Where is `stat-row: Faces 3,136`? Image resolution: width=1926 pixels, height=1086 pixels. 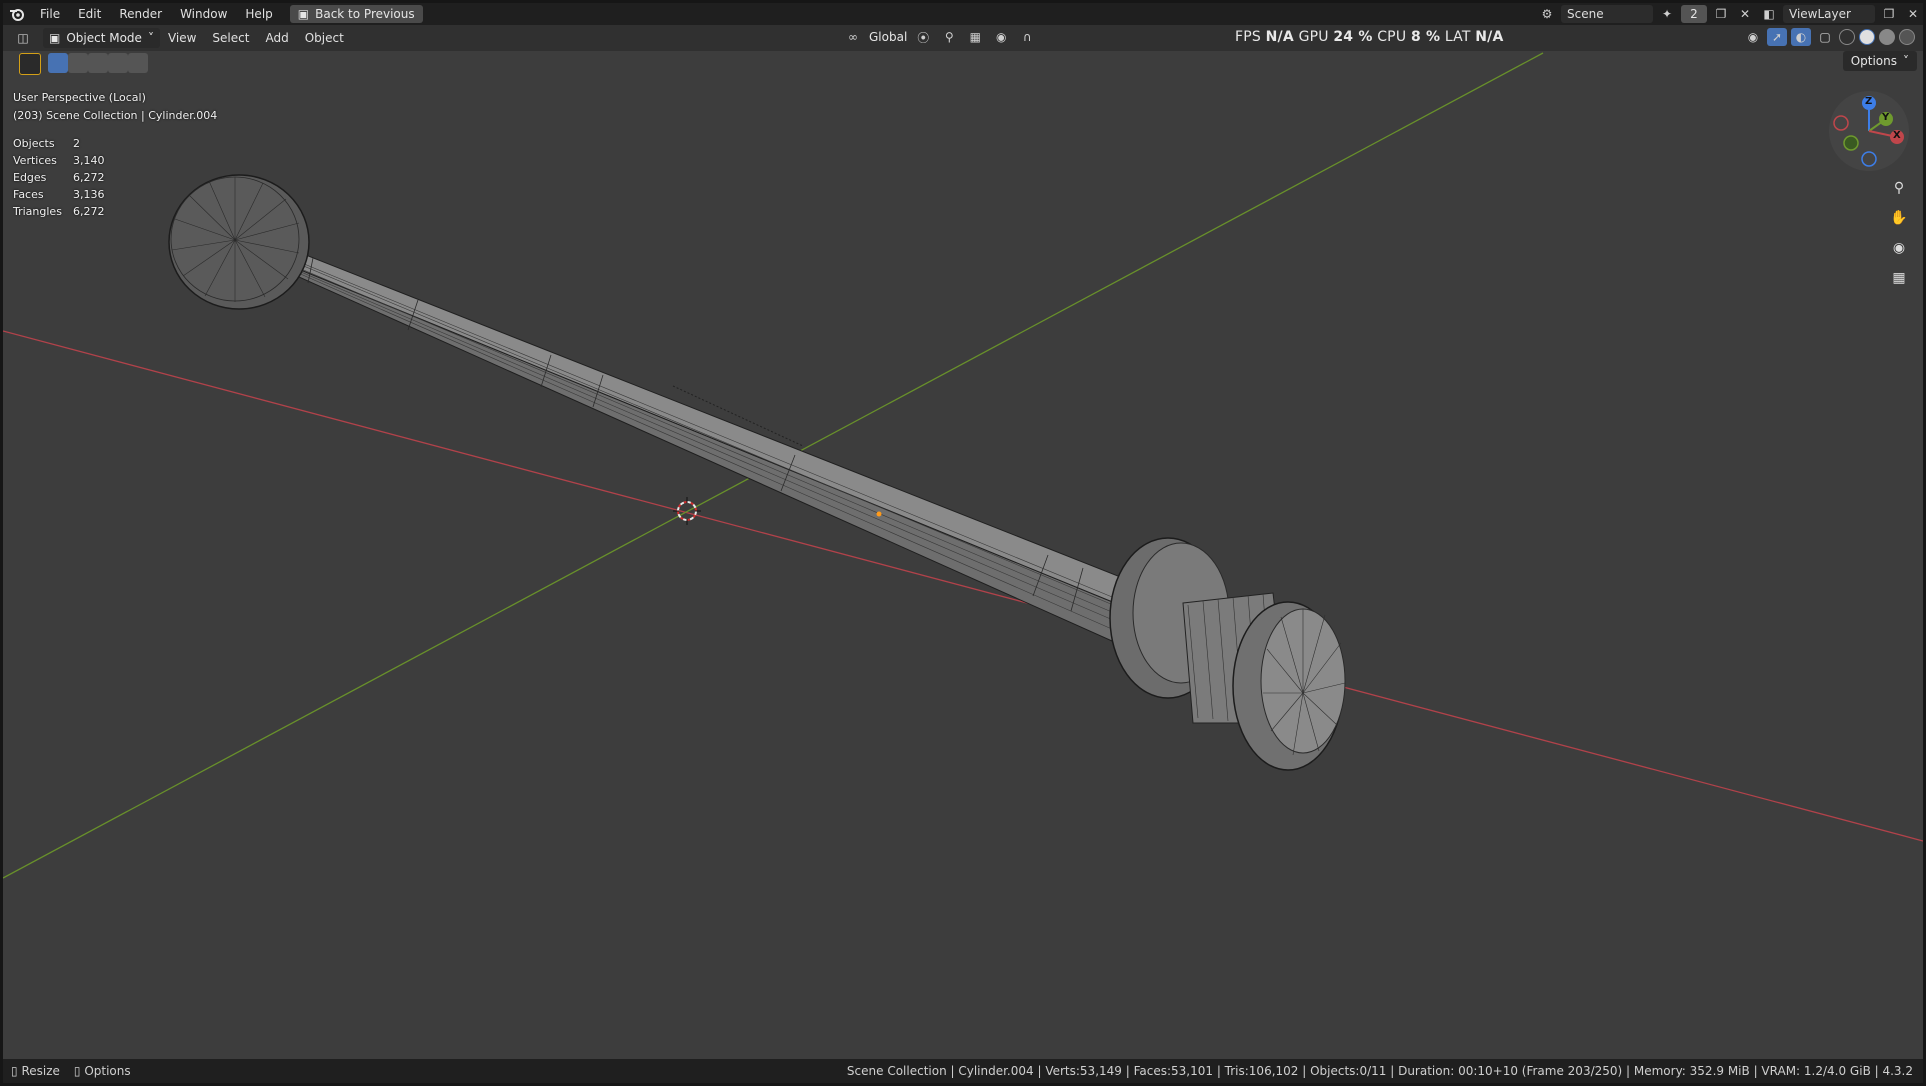
stat-row: Faces 3,136 is located at coordinates (59, 196).